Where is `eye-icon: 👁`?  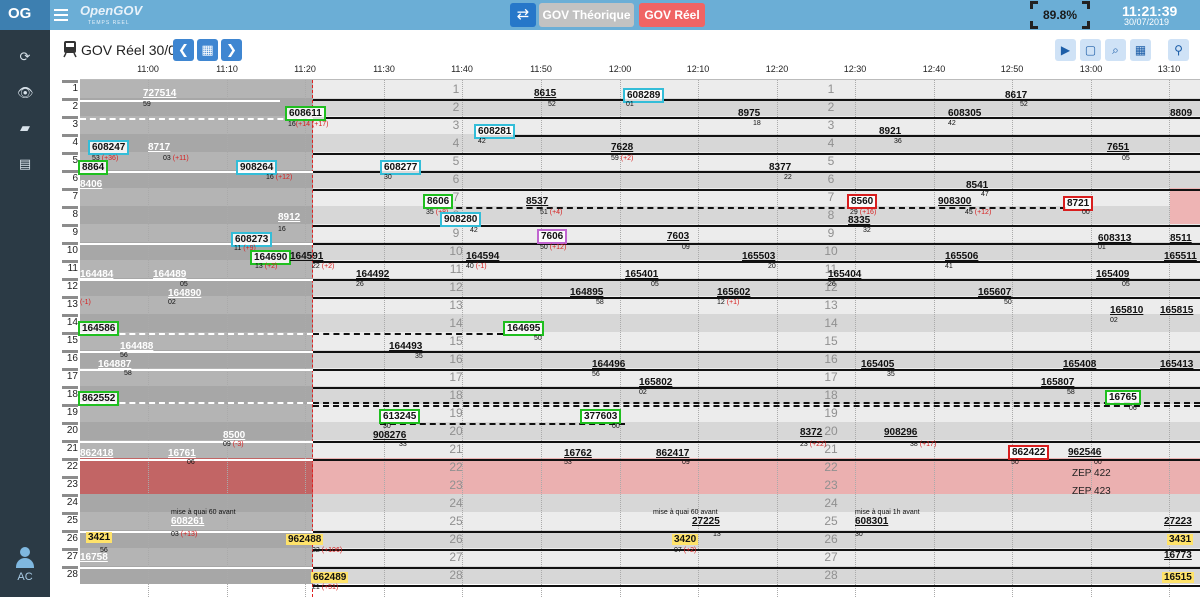
eye-icon: 👁 is located at coordinates (25, 93).